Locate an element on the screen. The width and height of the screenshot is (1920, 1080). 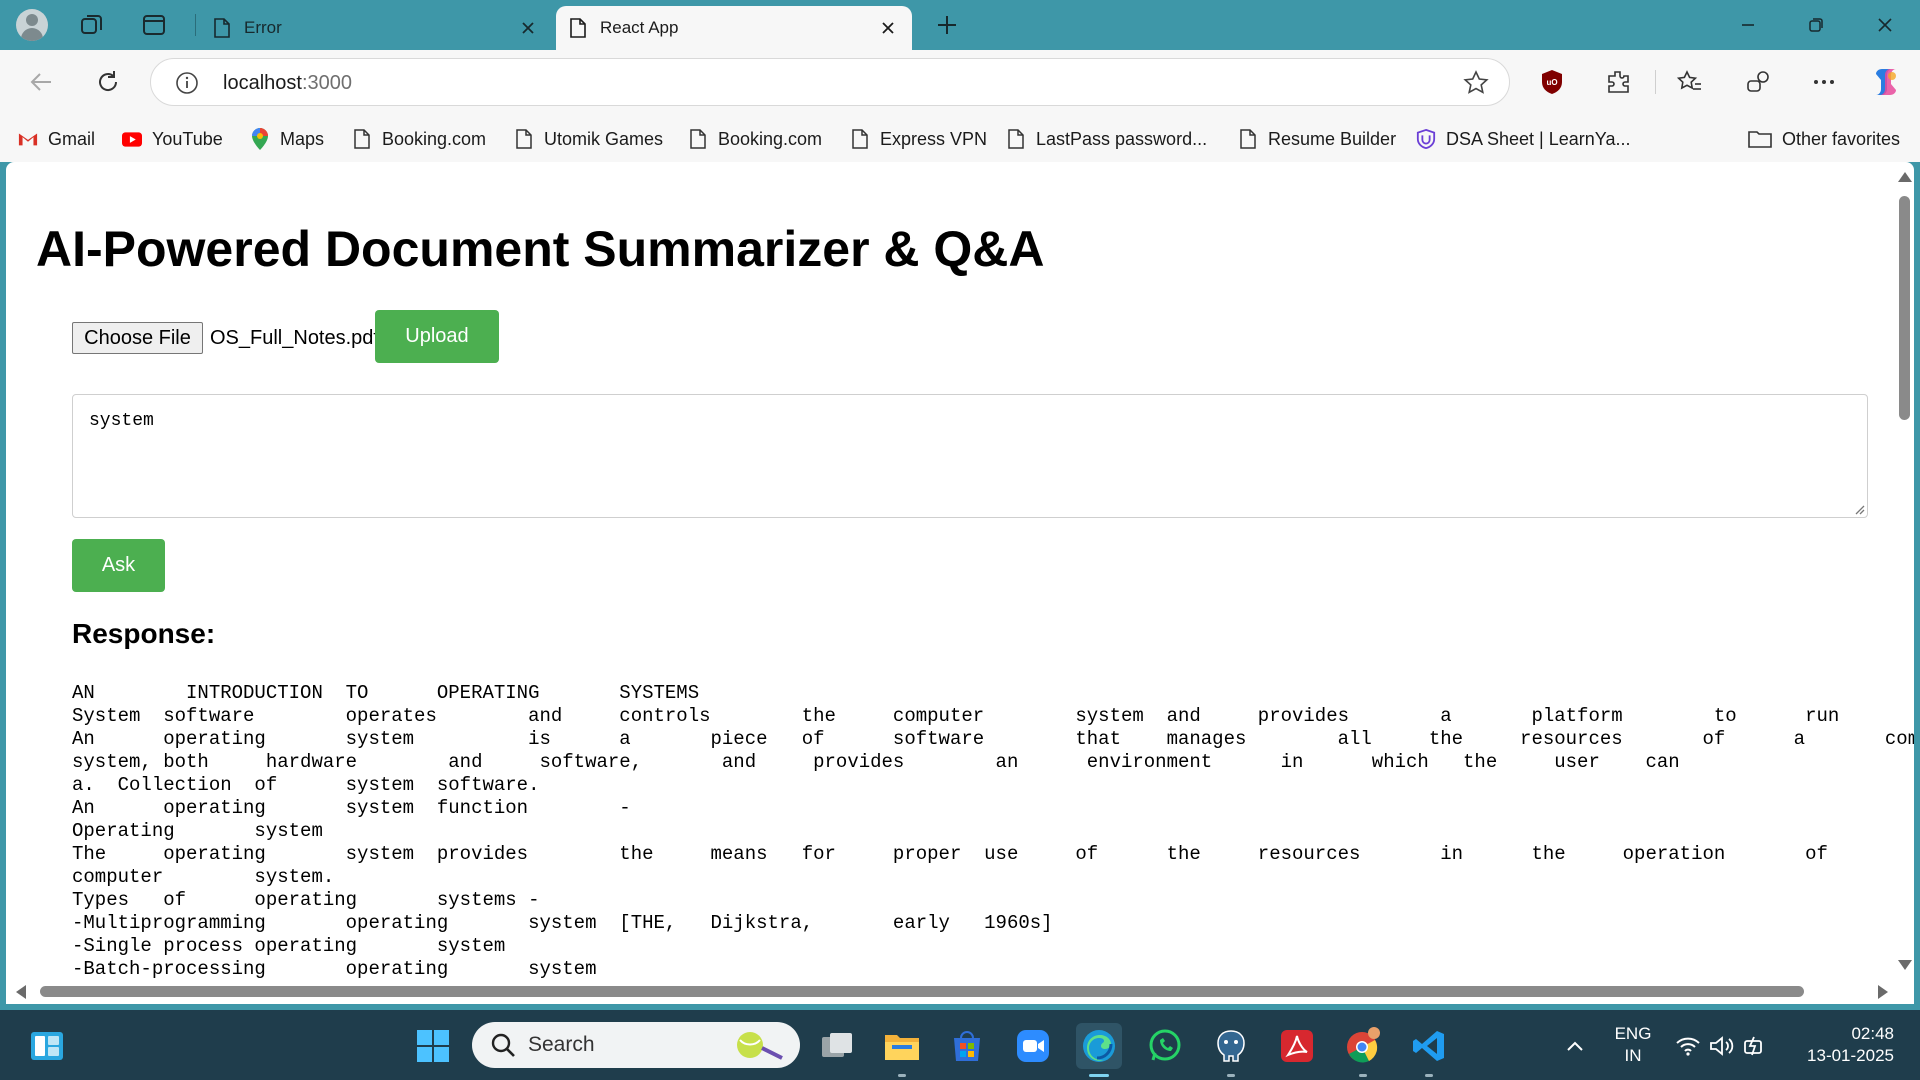
ublock-extension-icon: uO is located at coordinates (1552, 82).